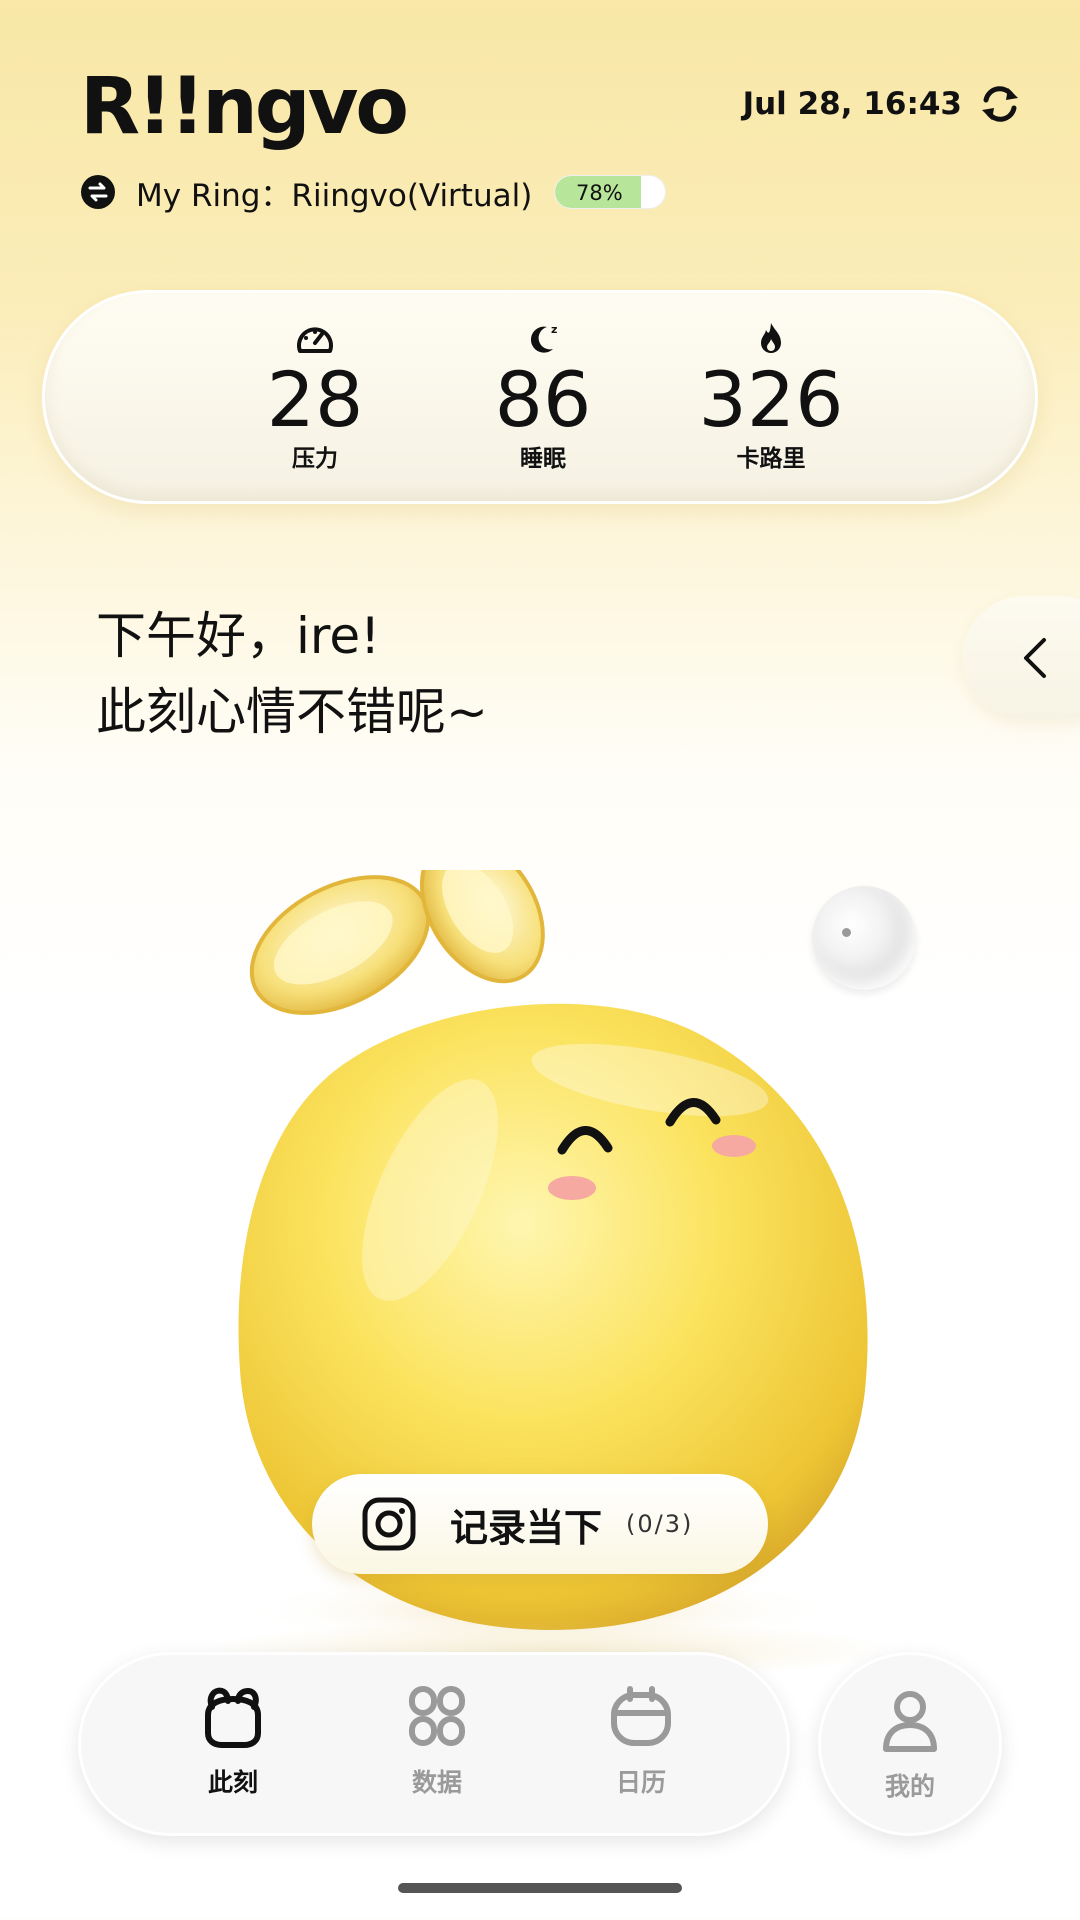 The image size is (1080, 1920). I want to click on current-datetime: Jul 28, 16:43, so click(852, 104).